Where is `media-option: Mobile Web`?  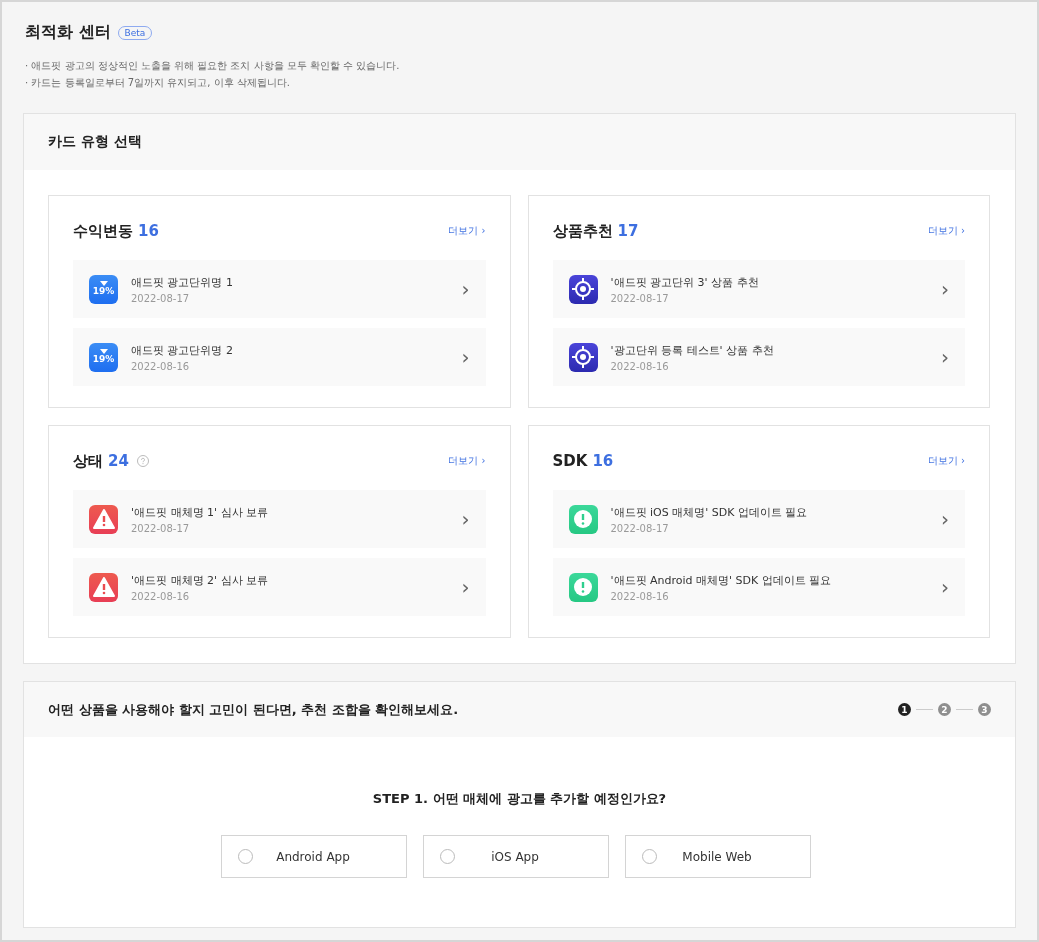
media-option: Mobile Web is located at coordinates (717, 856).